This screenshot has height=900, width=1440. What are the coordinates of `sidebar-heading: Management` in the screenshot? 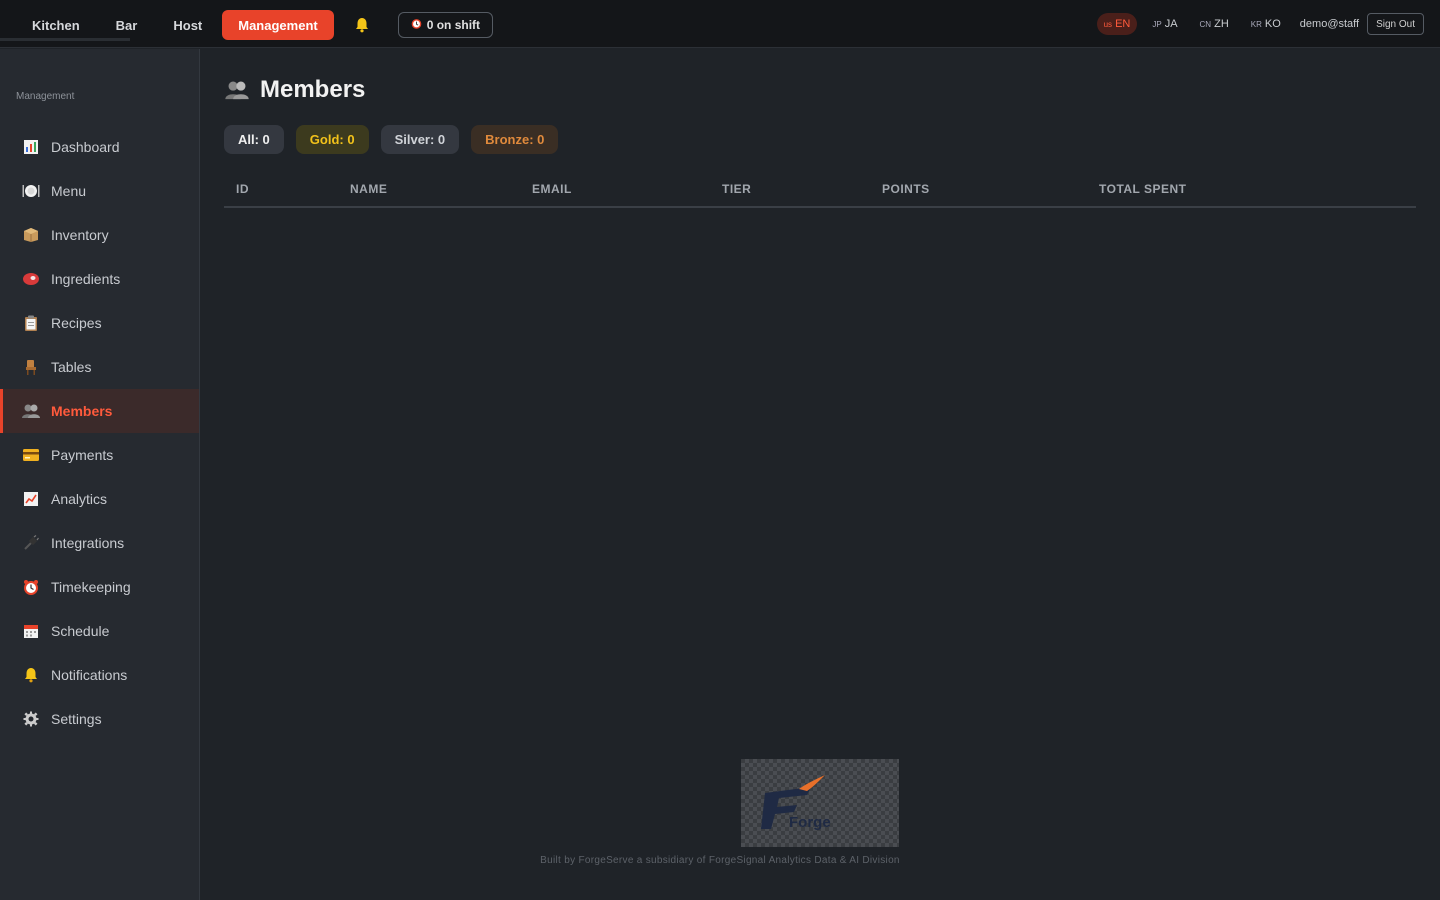 It's located at (45, 96).